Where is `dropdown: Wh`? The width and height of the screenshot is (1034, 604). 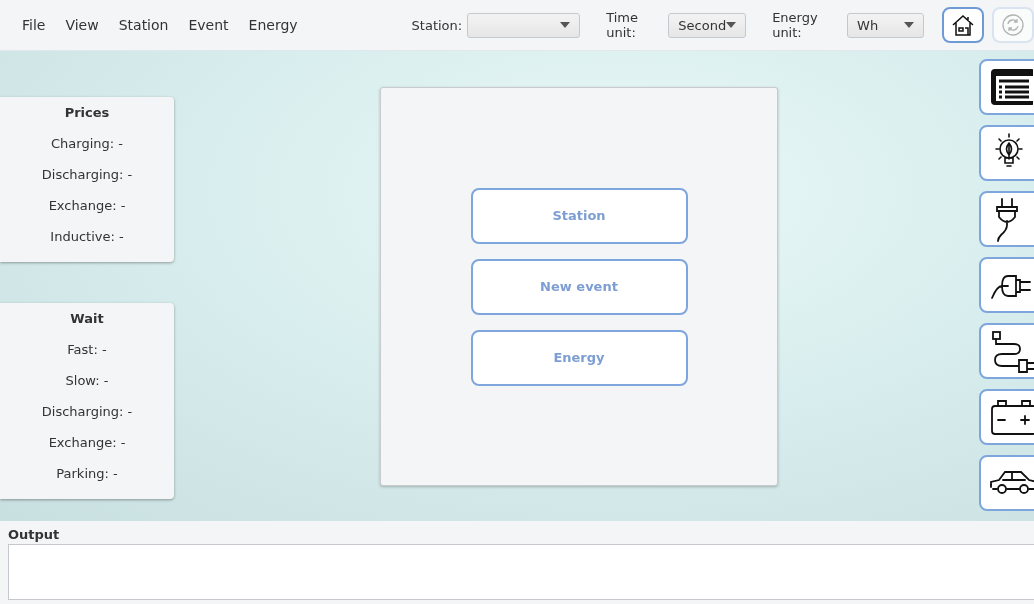
dropdown: Wh is located at coordinates (886, 25).